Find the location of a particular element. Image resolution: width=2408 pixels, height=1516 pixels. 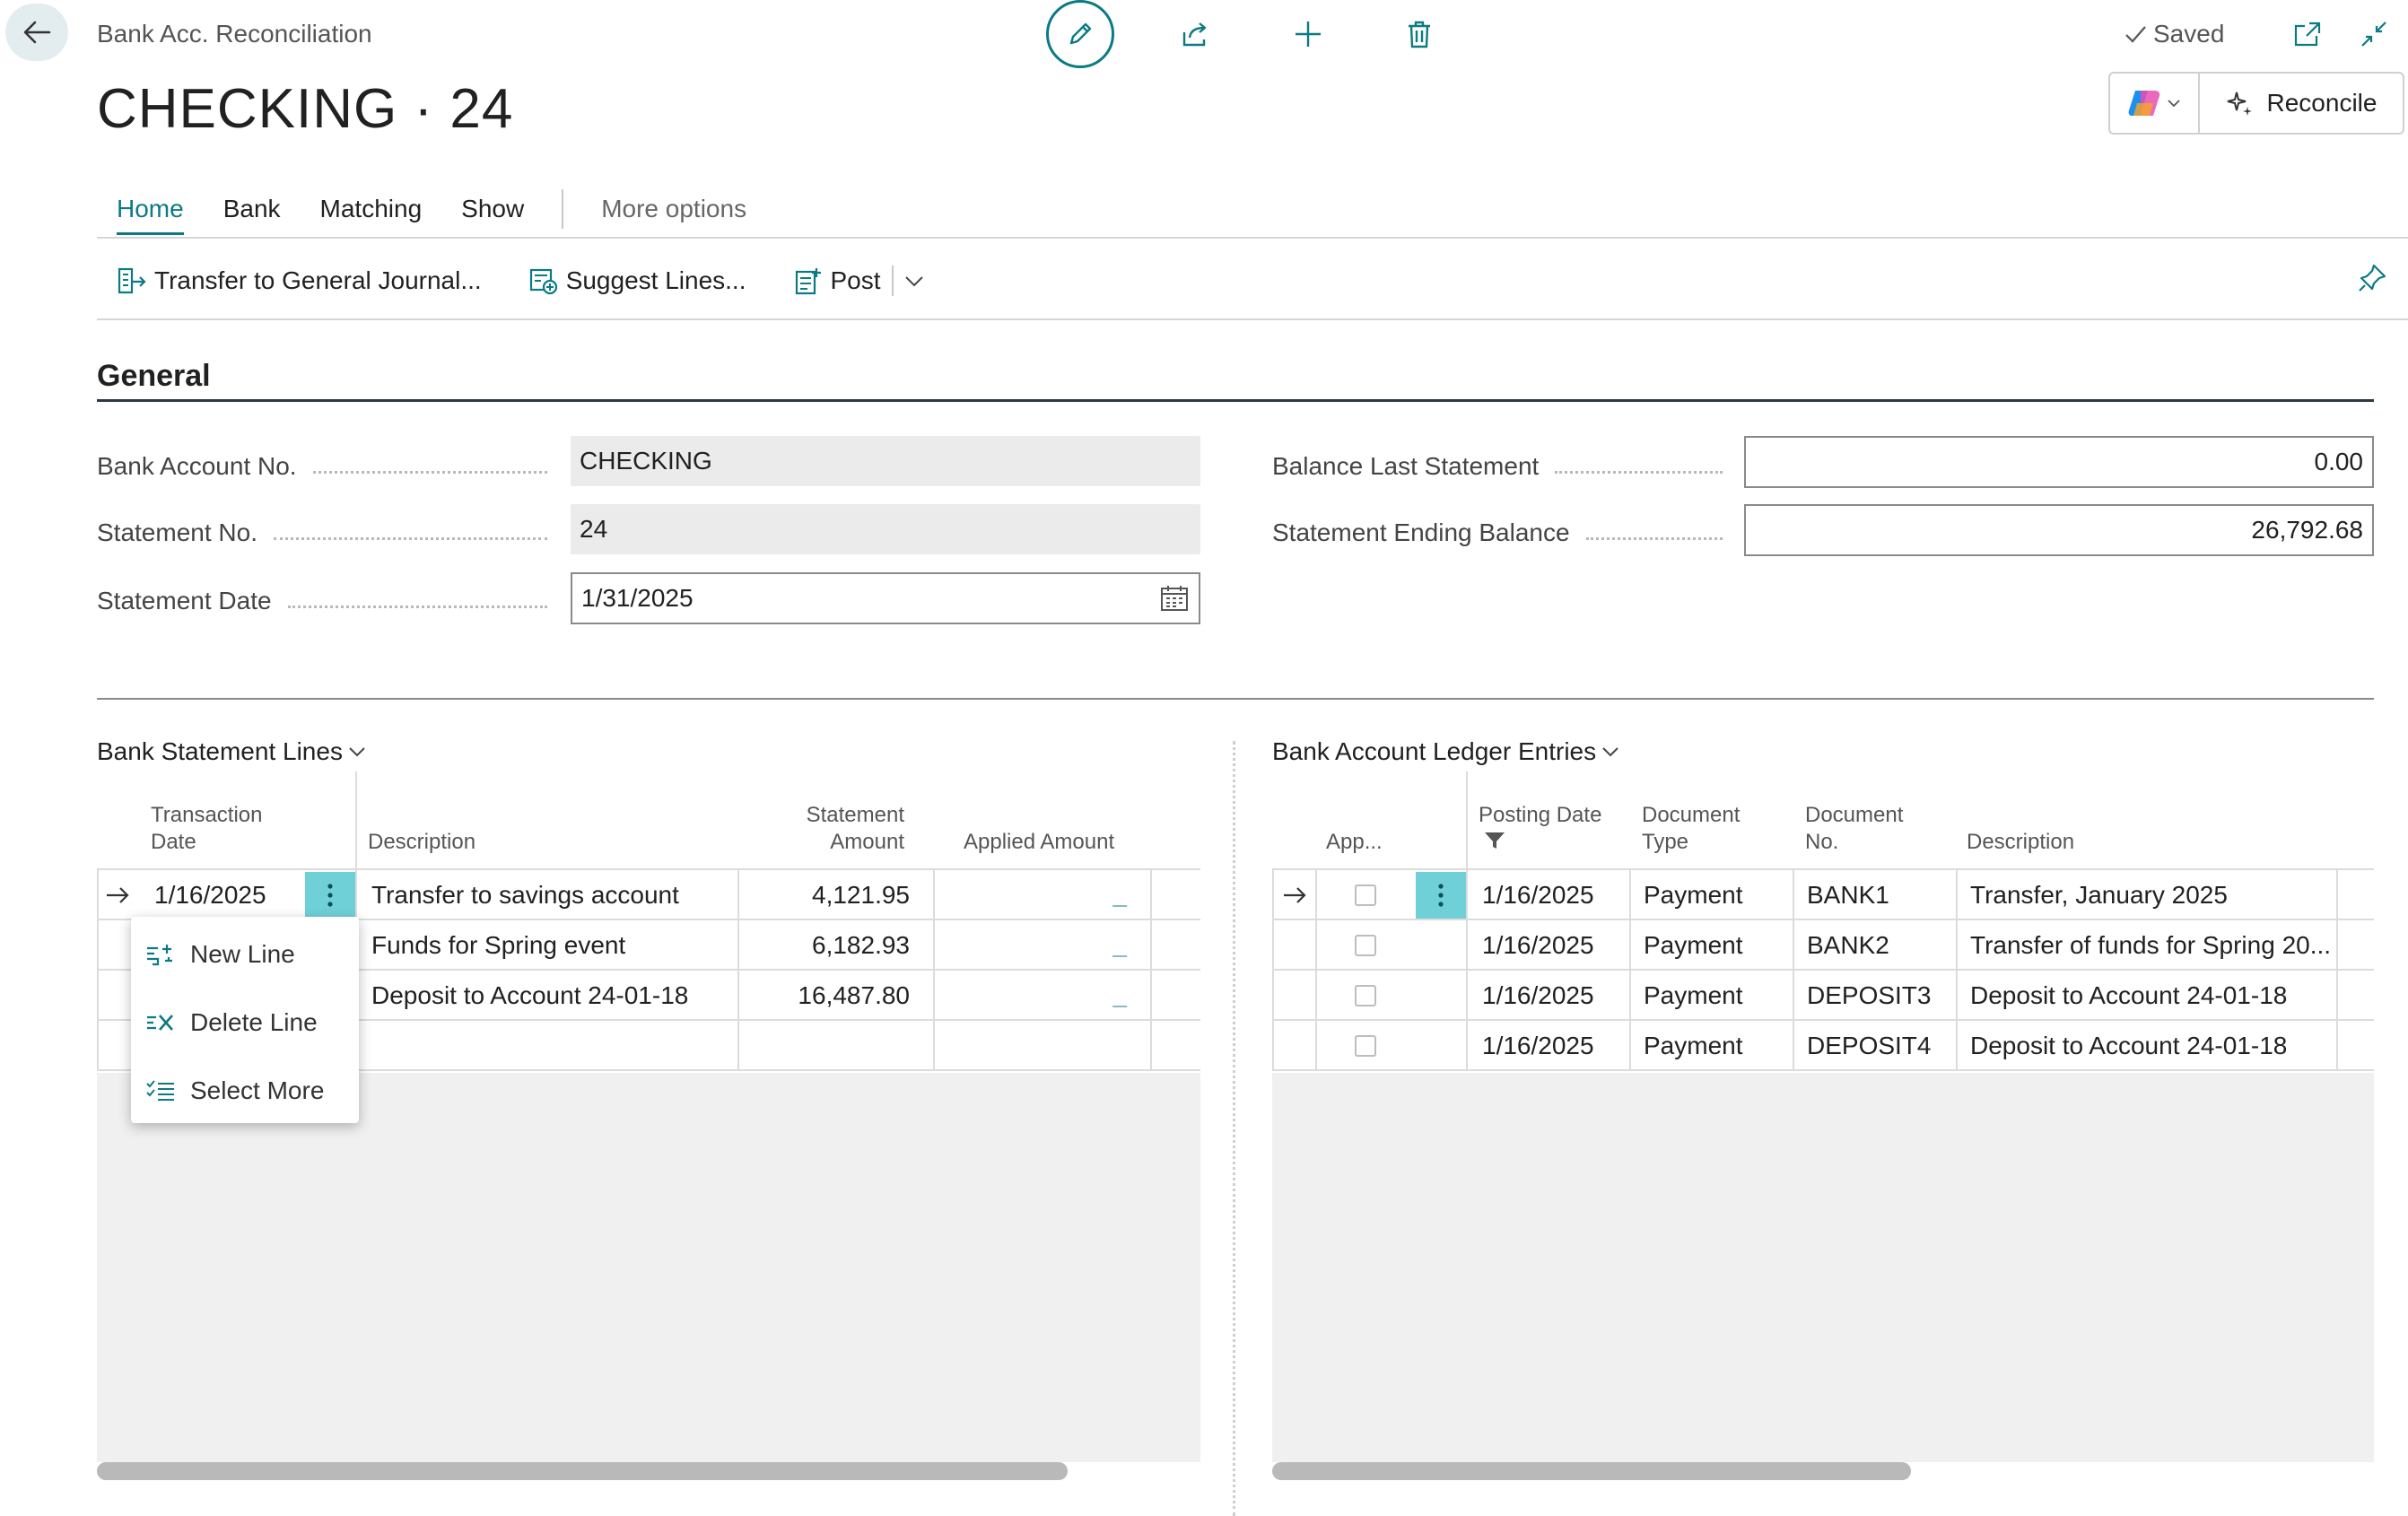

menu-item-select-more: Select More is located at coordinates (234, 1091).